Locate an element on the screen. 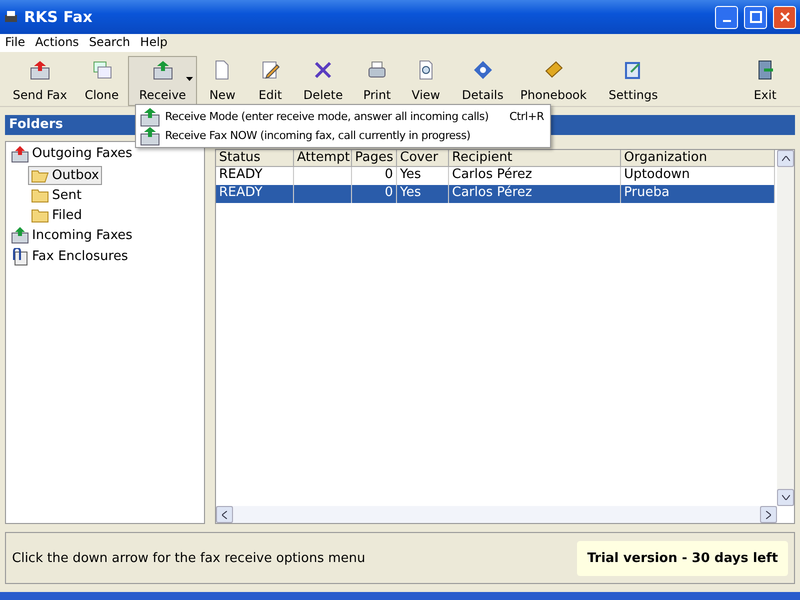  scroll-down-icon is located at coordinates (786, 497).